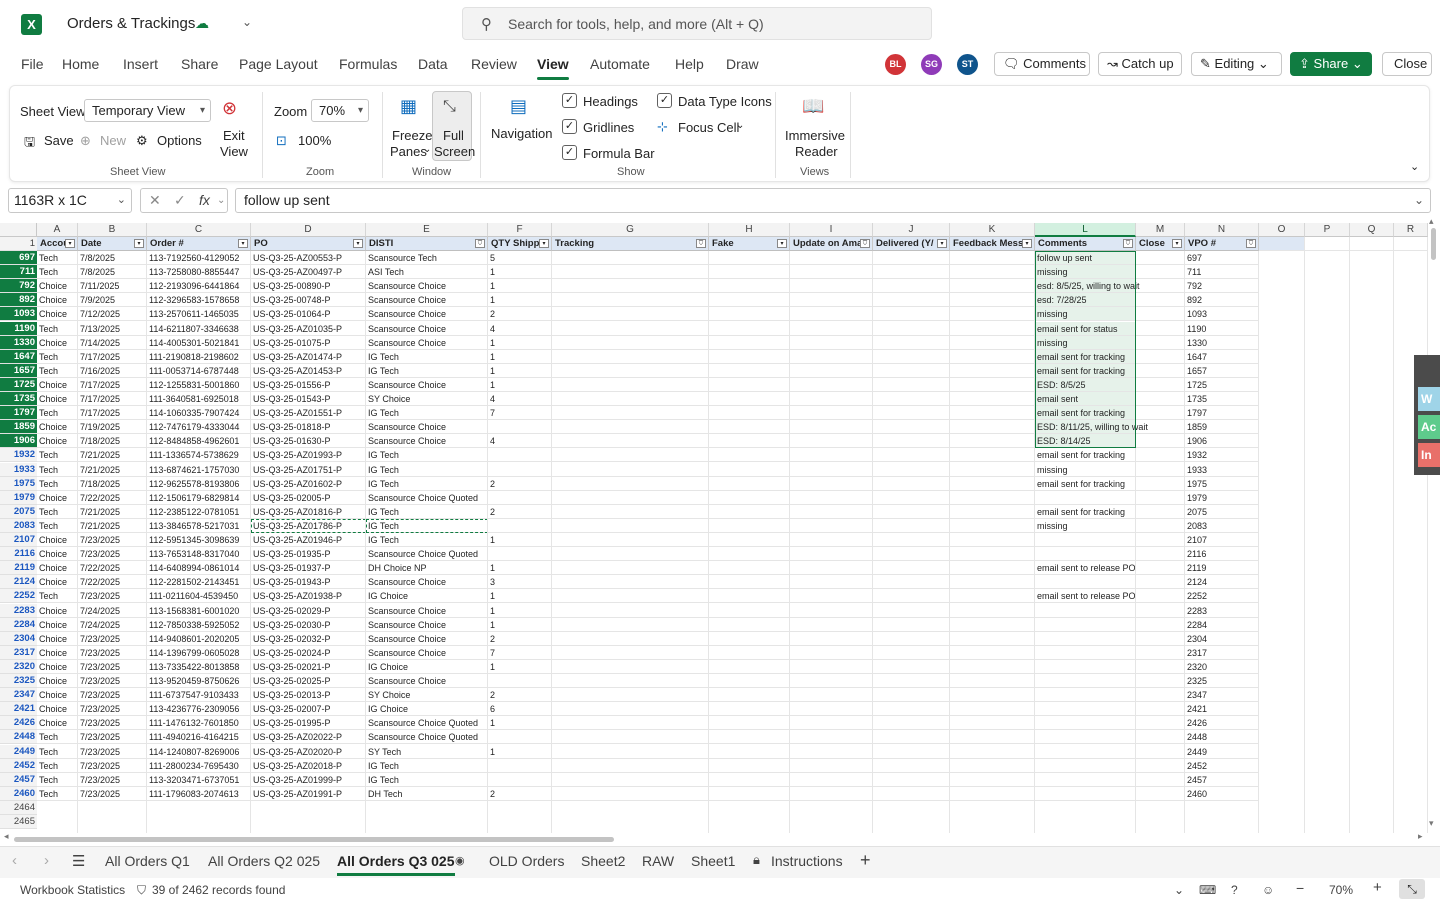  I want to click on table-cell: 1933, so click(1222, 469).